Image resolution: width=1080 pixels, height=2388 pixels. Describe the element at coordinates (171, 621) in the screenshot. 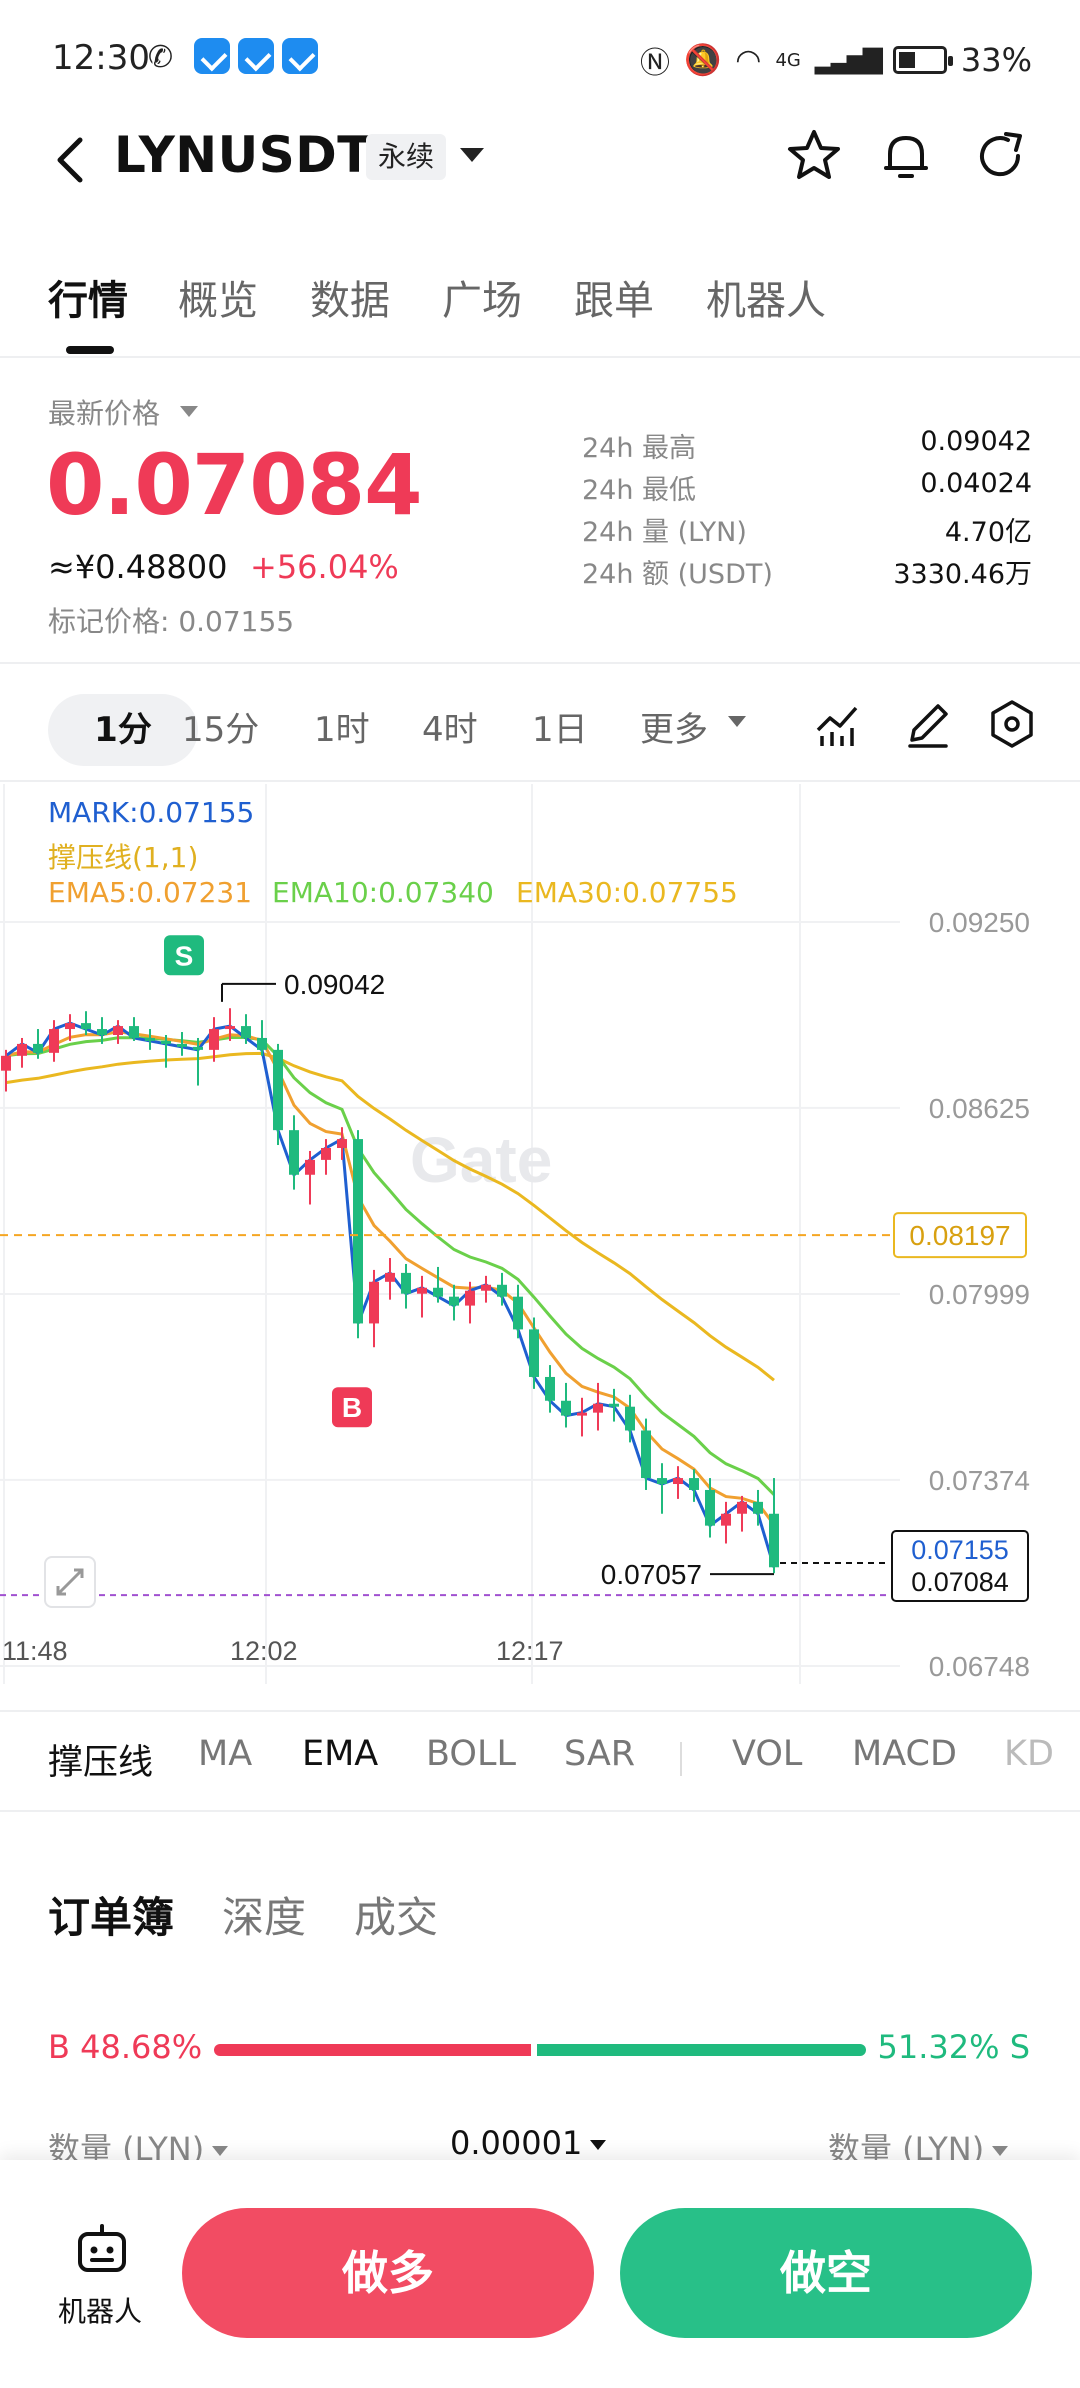

I see `mark-price: 标记价格: 0.07155` at that location.